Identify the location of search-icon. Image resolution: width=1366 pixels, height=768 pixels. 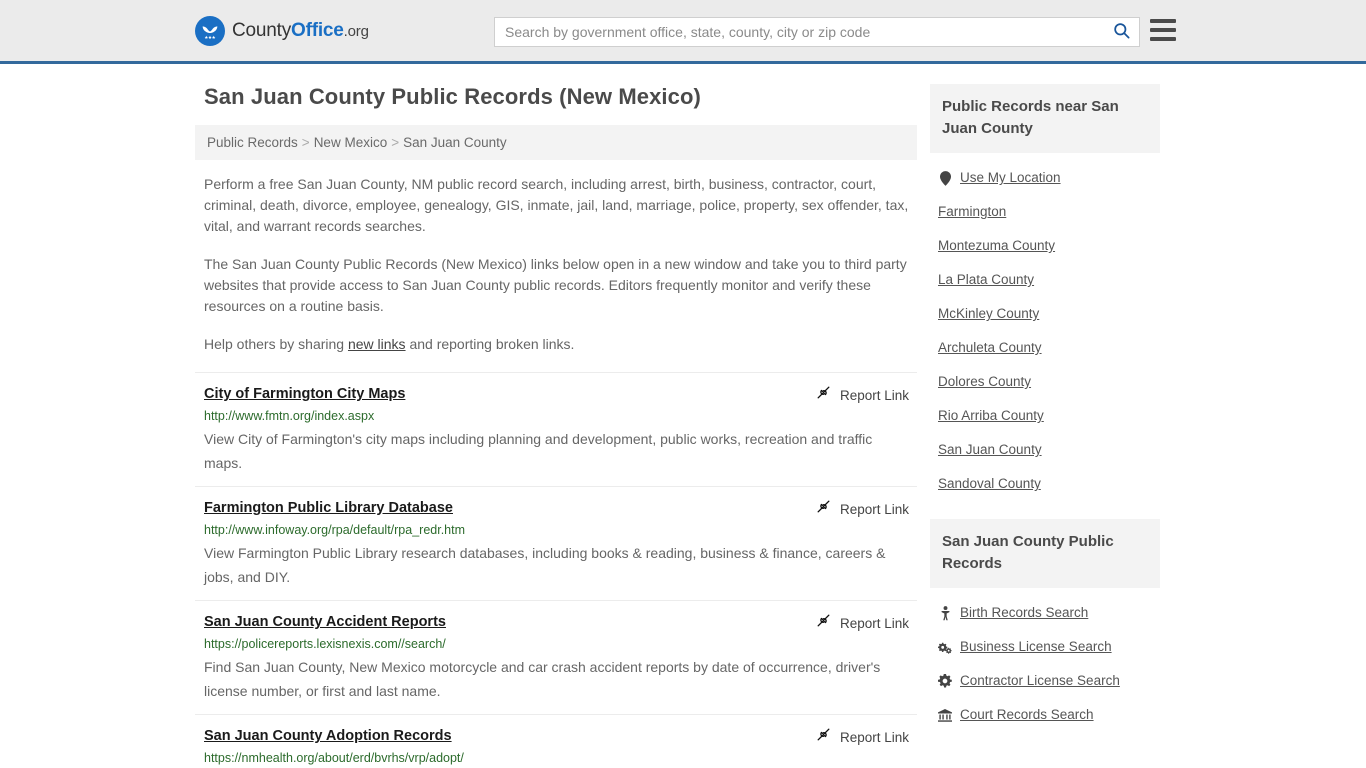
(1121, 32).